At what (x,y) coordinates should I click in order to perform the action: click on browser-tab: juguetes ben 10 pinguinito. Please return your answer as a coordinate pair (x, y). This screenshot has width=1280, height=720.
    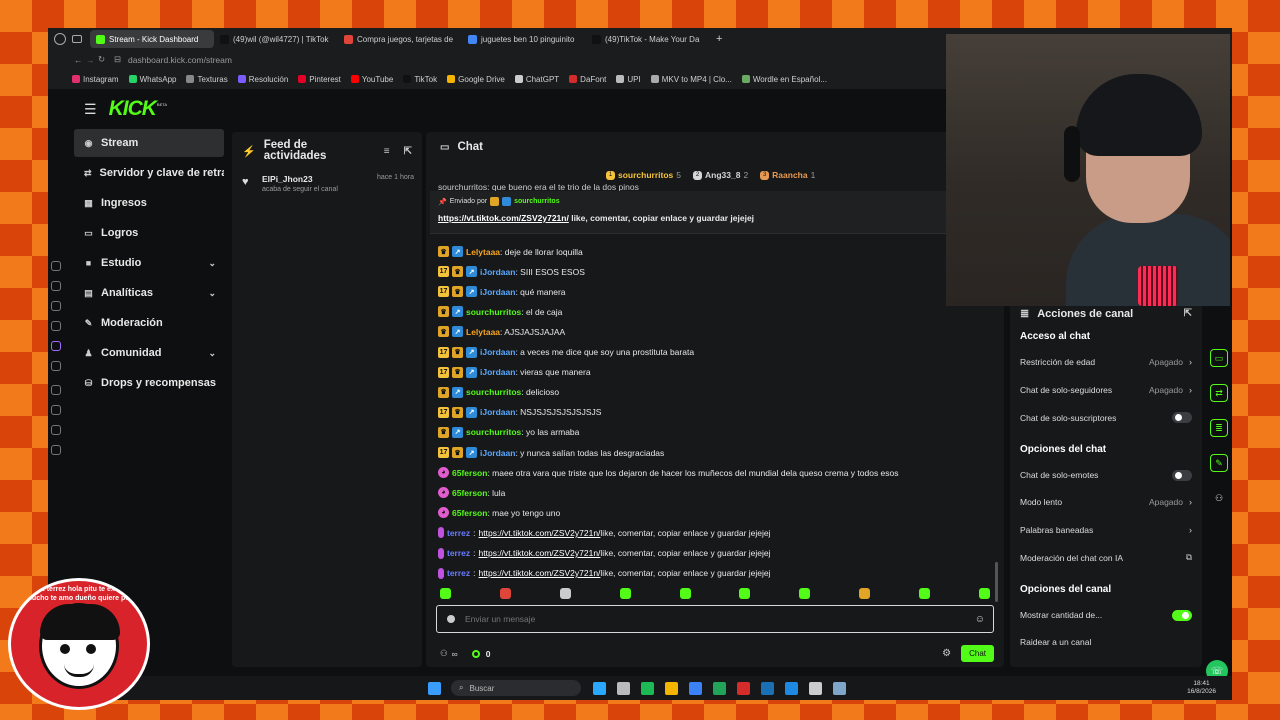
    Looking at the image, I should click on (524, 39).